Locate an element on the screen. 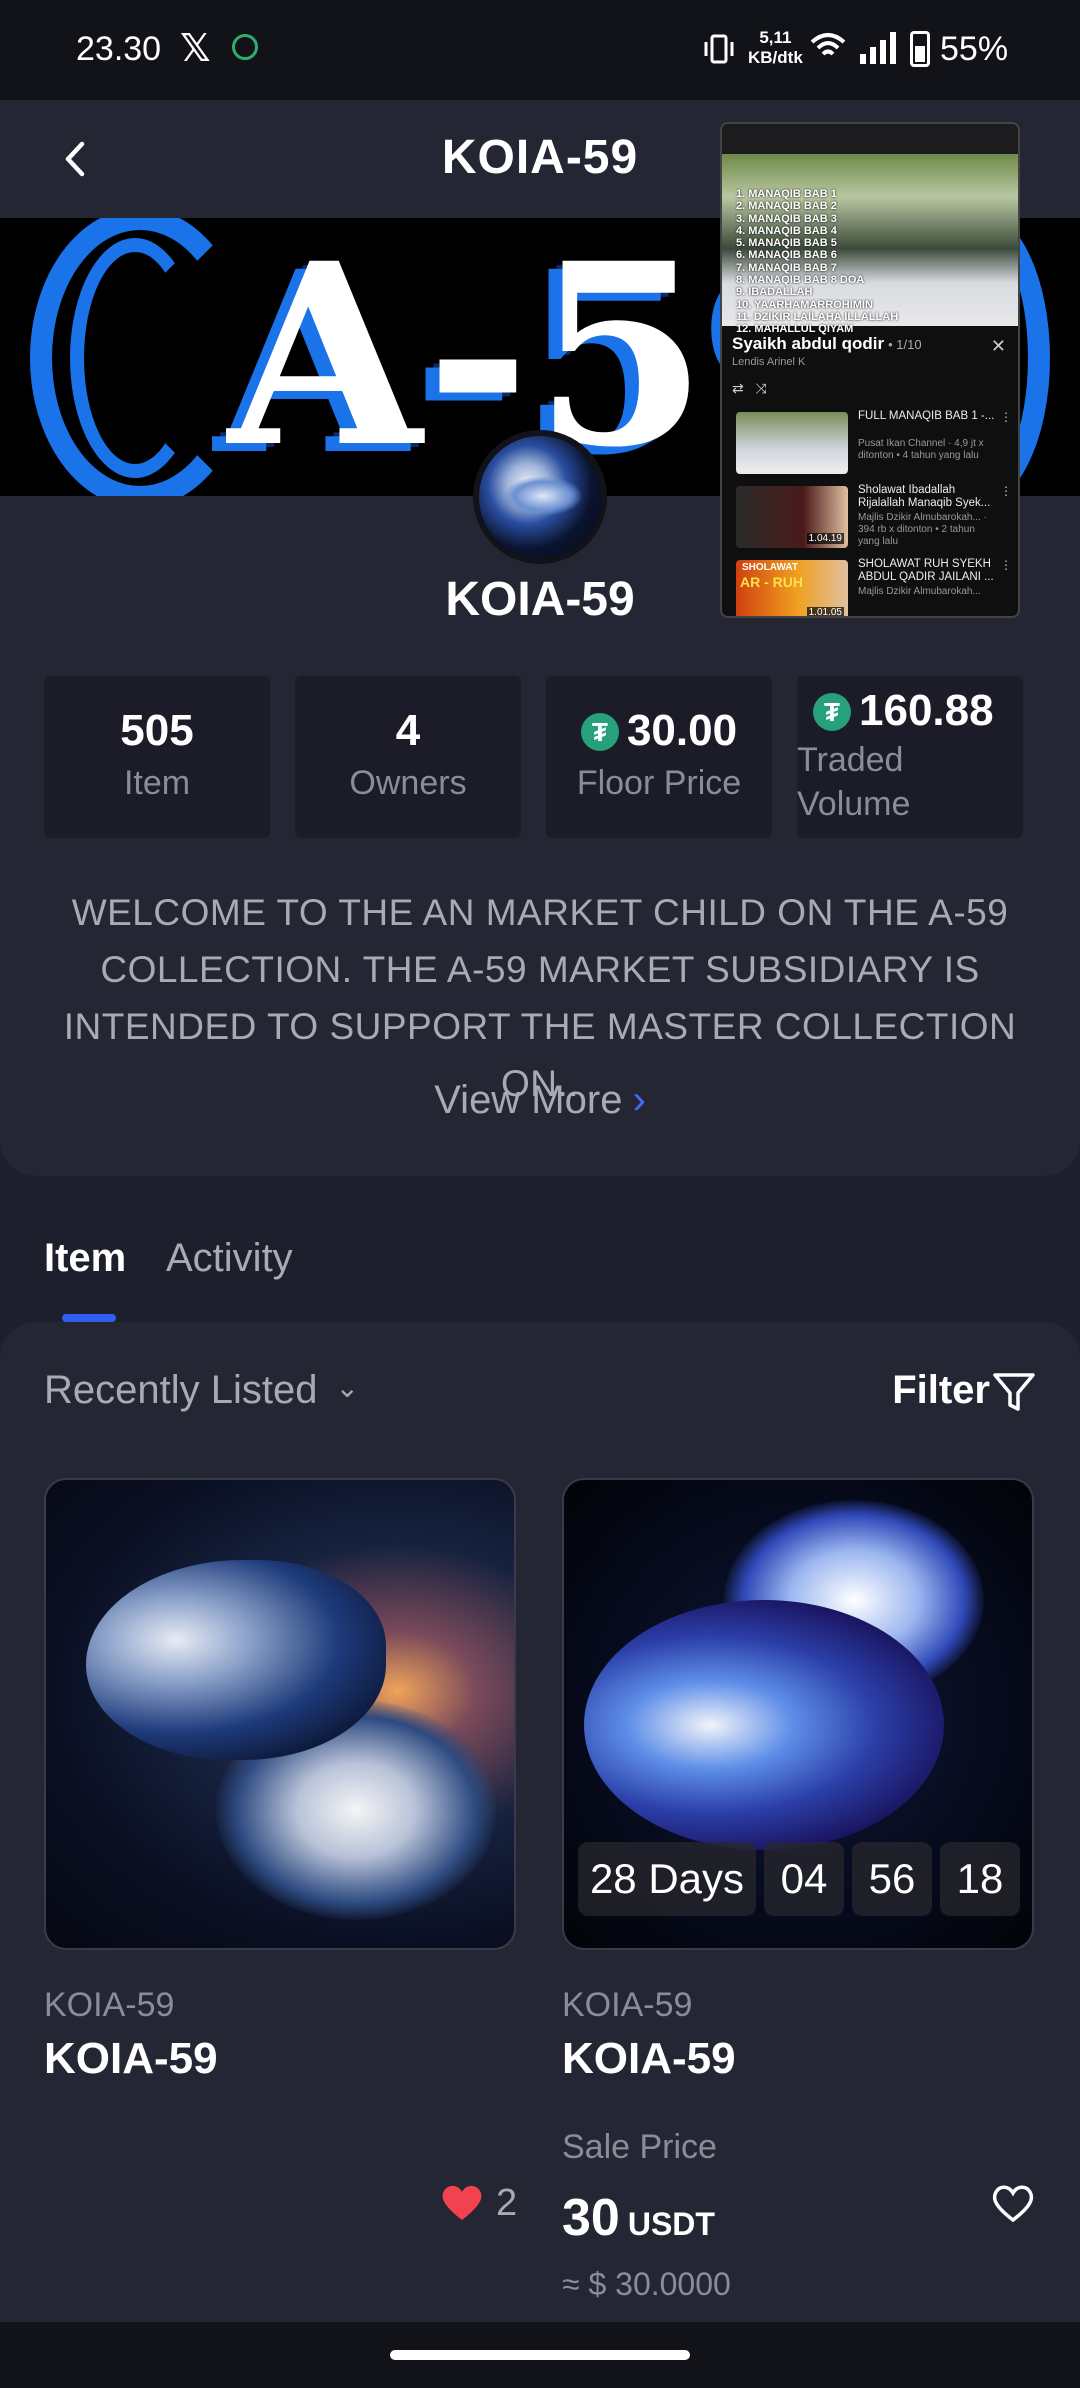  timer-minutes: 56 is located at coordinates (892, 1879).